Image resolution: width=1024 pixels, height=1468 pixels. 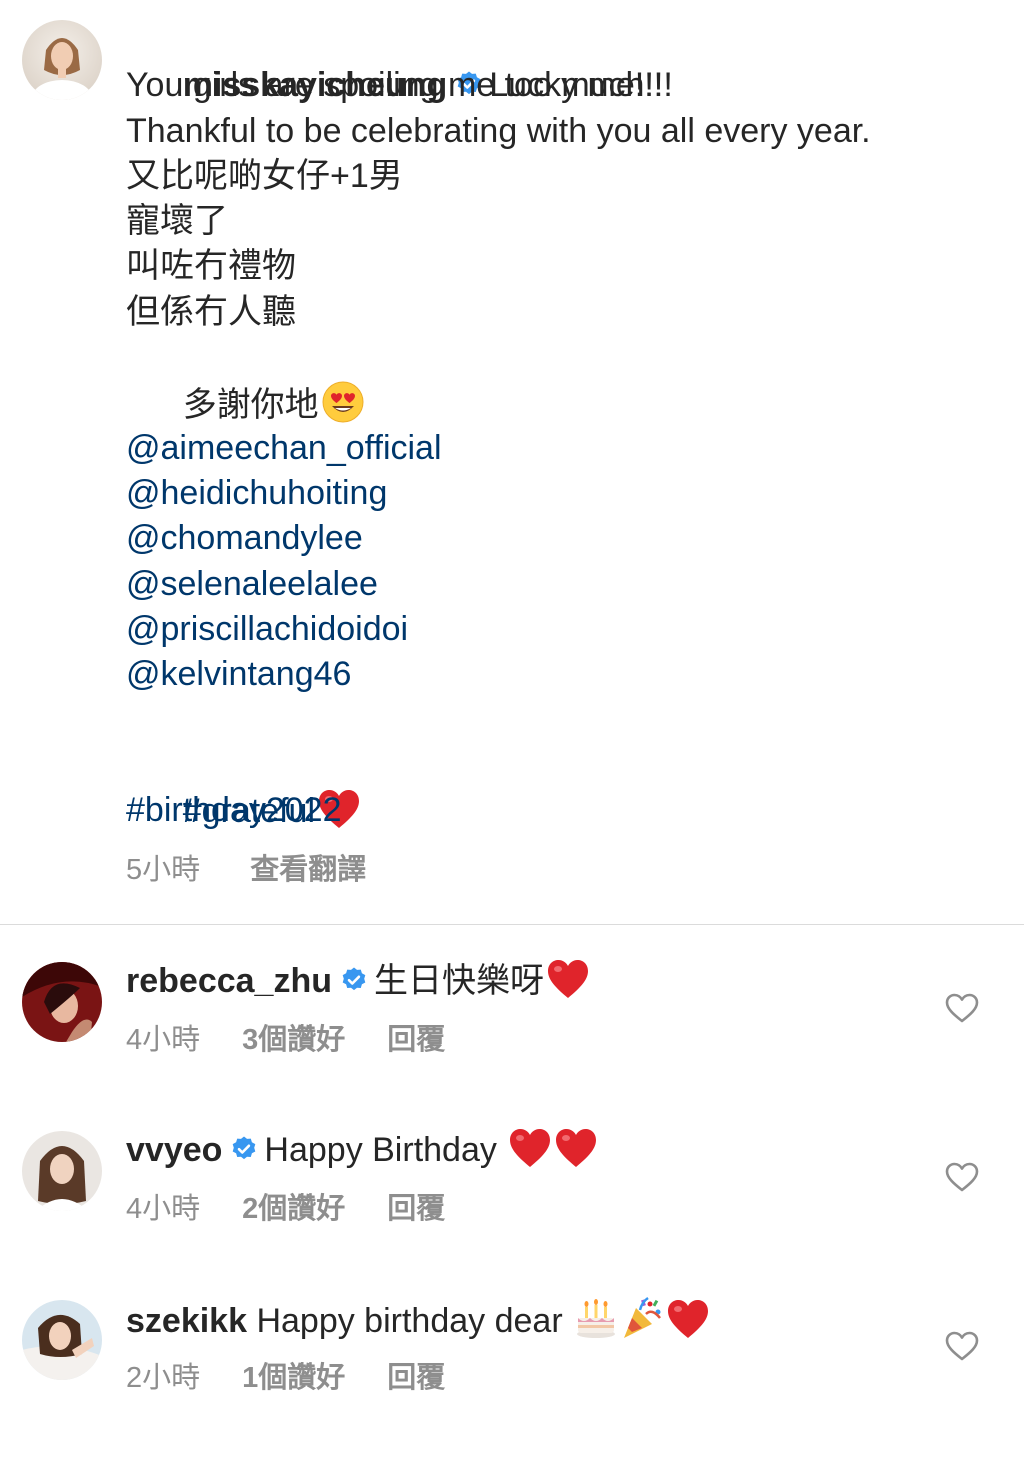 What do you see at coordinates (163, 870) in the screenshot?
I see `caption-timestamp: 5小時` at bounding box center [163, 870].